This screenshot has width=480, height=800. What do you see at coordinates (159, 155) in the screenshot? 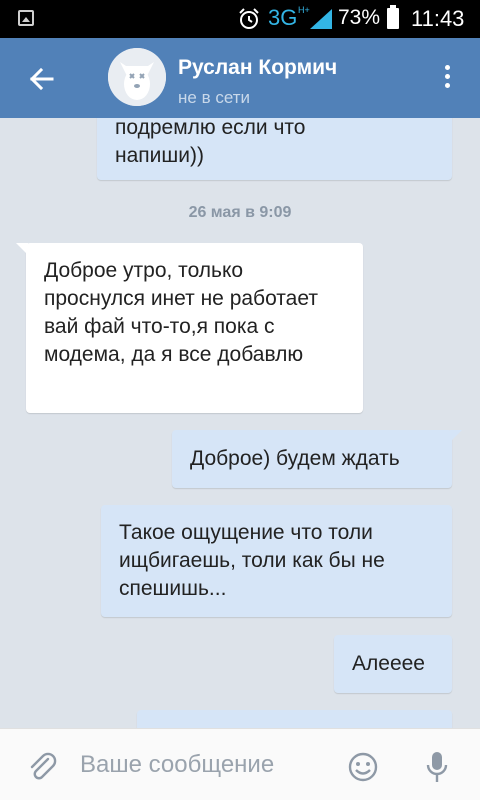
I see `message-text: напиши))` at bounding box center [159, 155].